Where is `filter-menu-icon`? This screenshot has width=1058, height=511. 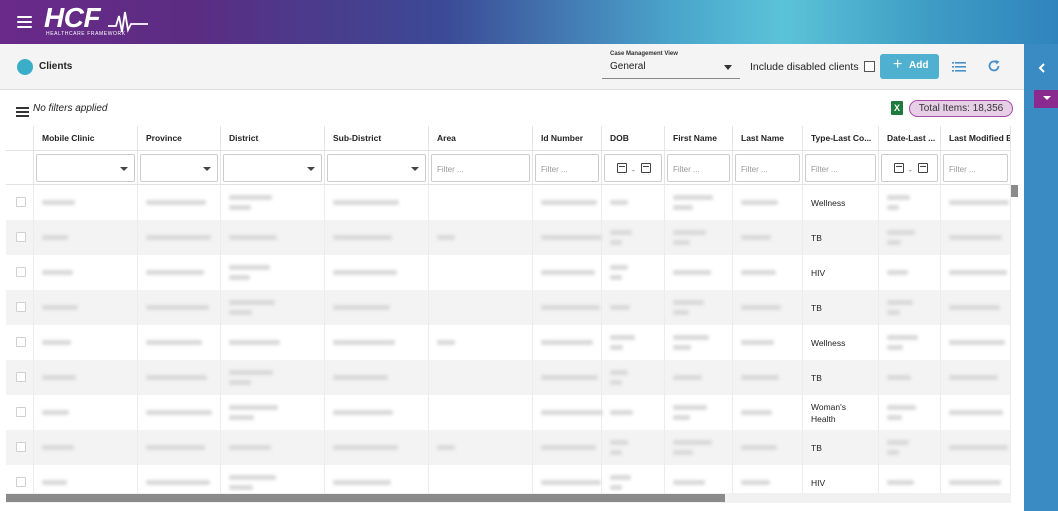
filter-menu-icon is located at coordinates (22, 112).